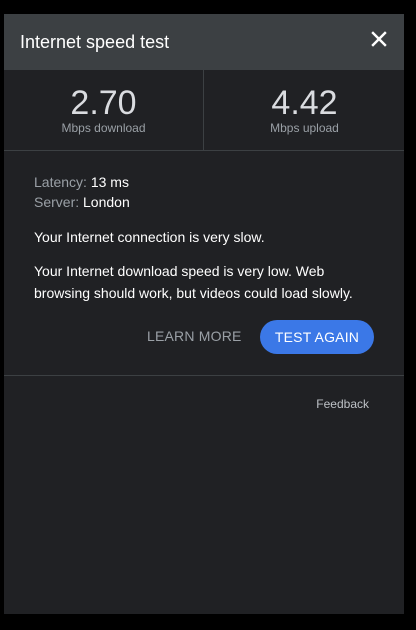 The image size is (416, 630). What do you see at coordinates (95, 42) in the screenshot?
I see `panel-title: Internet speed test` at bounding box center [95, 42].